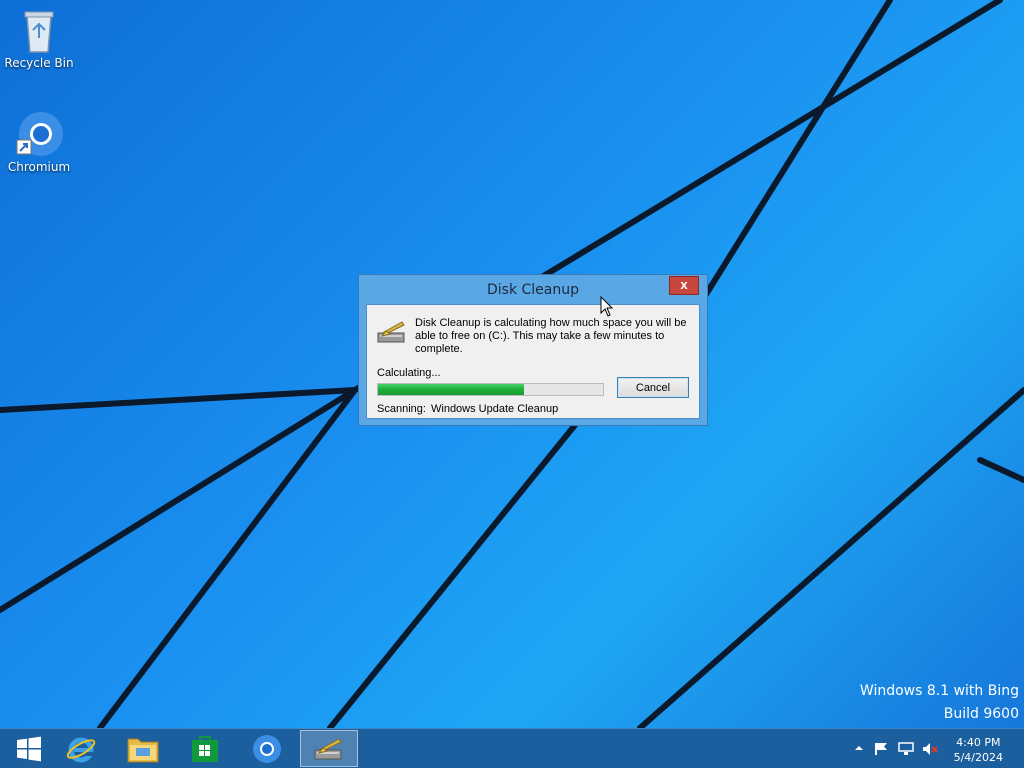 The height and width of the screenshot is (769, 1024). What do you see at coordinates (495, 409) in the screenshot?
I see `scanning-value: Windows Update Cleanup` at bounding box center [495, 409].